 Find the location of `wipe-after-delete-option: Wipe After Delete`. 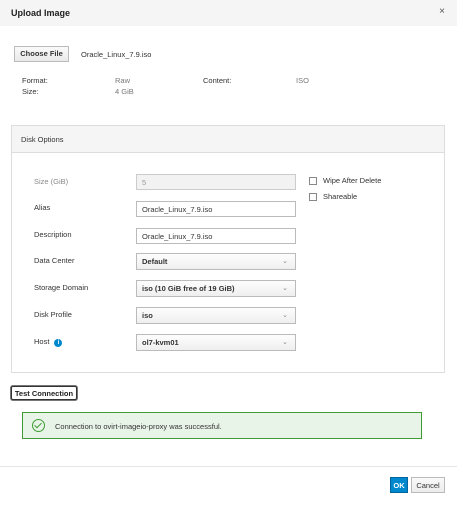

wipe-after-delete-option: Wipe After Delete is located at coordinates (345, 181).